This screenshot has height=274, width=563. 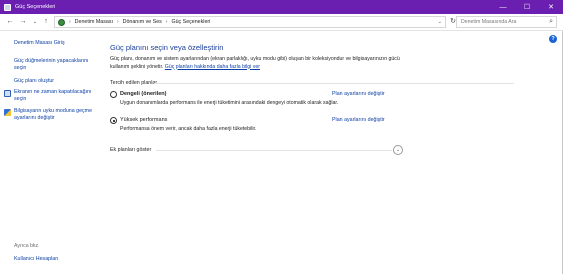 I want to click on breadcrumb-item-power-options: Güç Seçenekleri, so click(x=190, y=22).